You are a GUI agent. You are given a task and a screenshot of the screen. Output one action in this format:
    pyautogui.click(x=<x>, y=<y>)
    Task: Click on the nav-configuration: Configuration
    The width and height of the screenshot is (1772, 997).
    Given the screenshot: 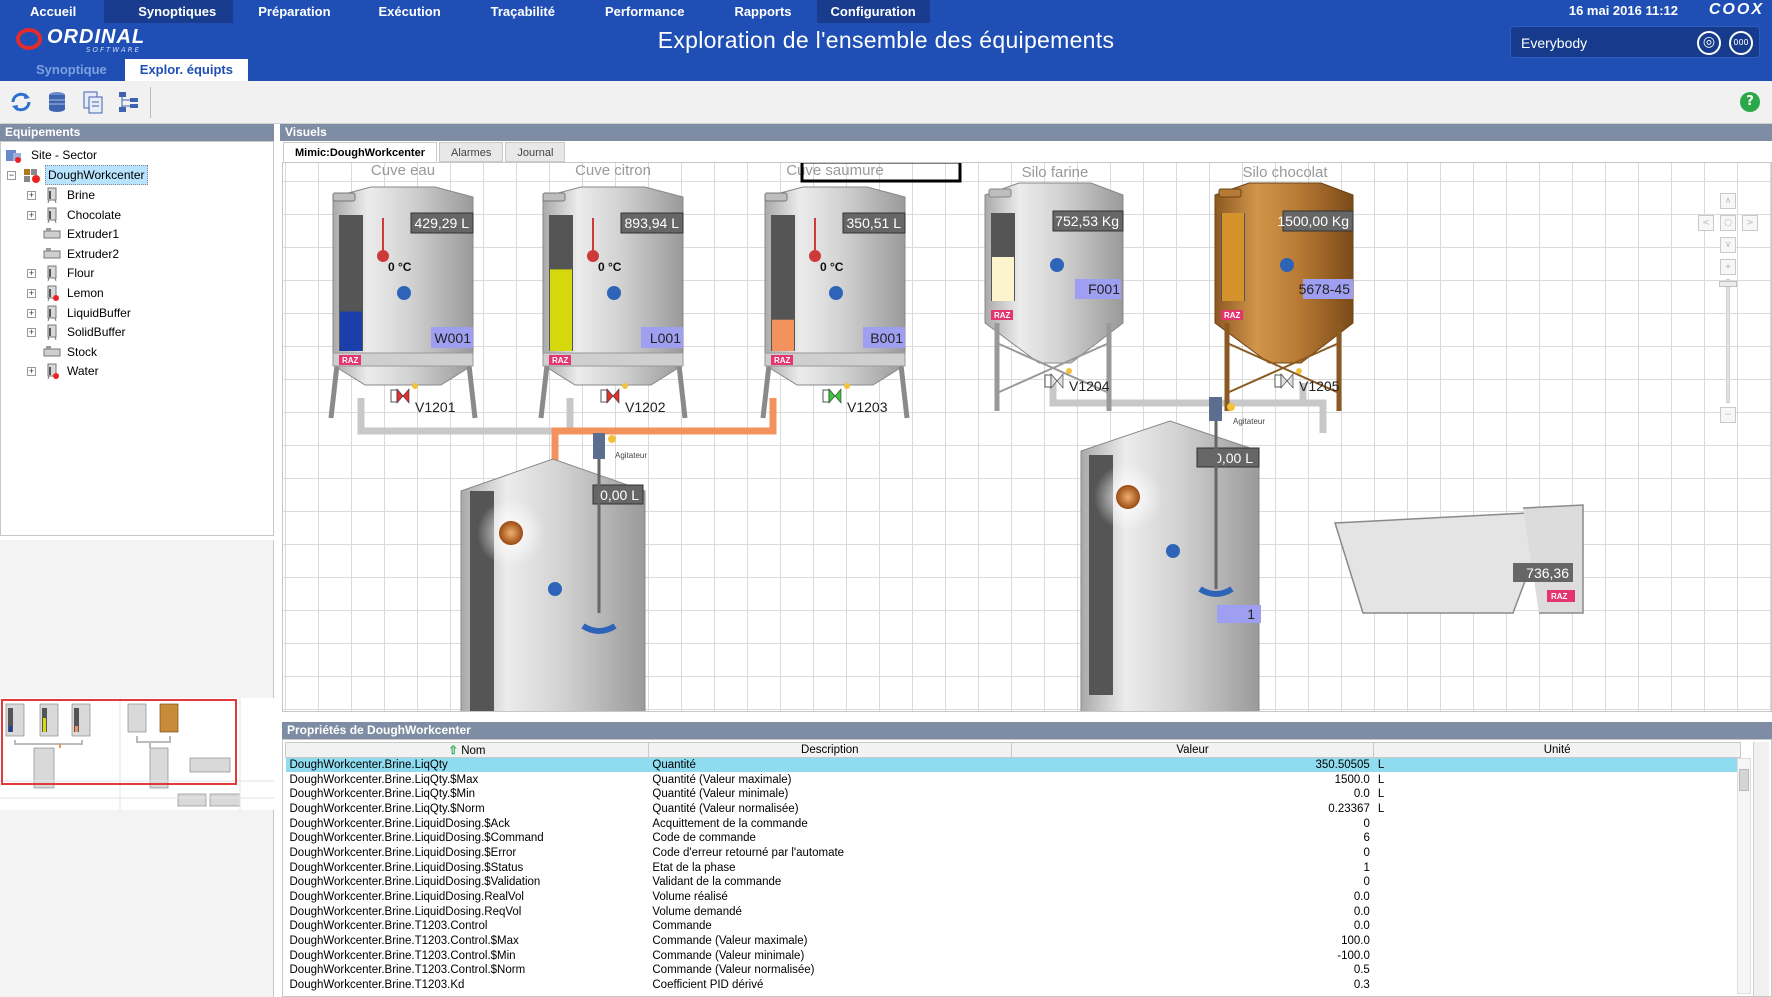 What is the action you would take?
    pyautogui.click(x=873, y=11)
    